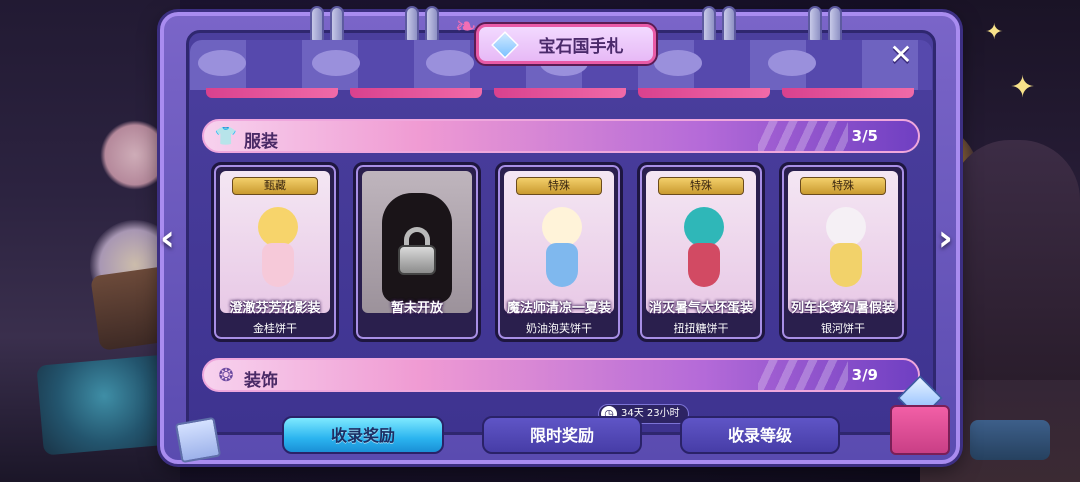 This screenshot has width=1080, height=482. What do you see at coordinates (559, 328) in the screenshot?
I see `card-subtitle: 奶油泡芙饼干` at bounding box center [559, 328].